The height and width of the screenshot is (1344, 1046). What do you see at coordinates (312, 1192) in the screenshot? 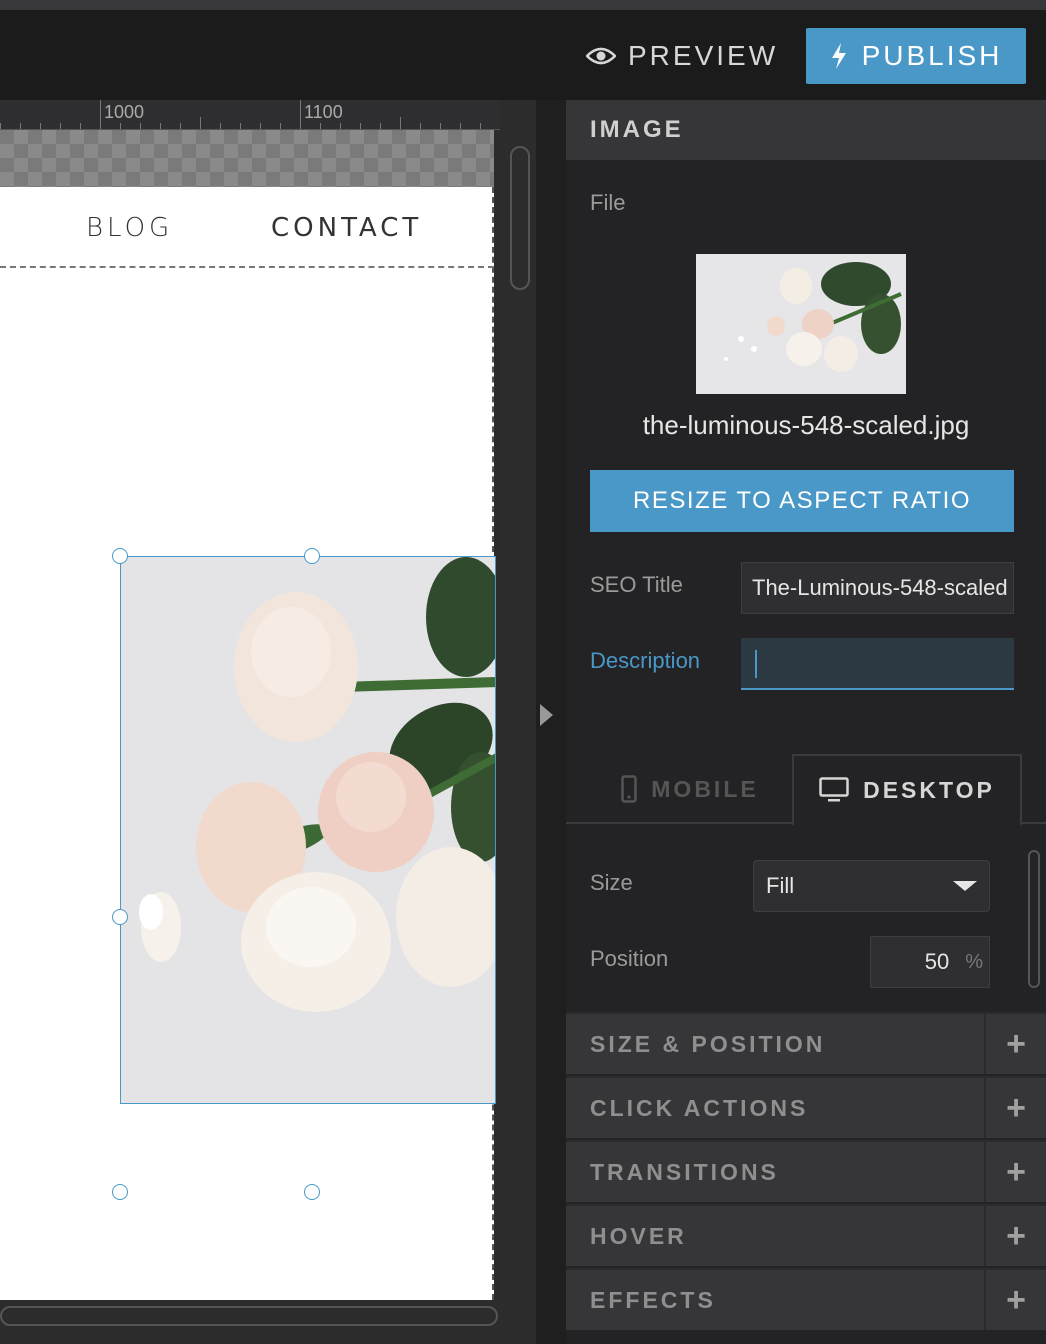
I see `resize-handle-bottom` at bounding box center [312, 1192].